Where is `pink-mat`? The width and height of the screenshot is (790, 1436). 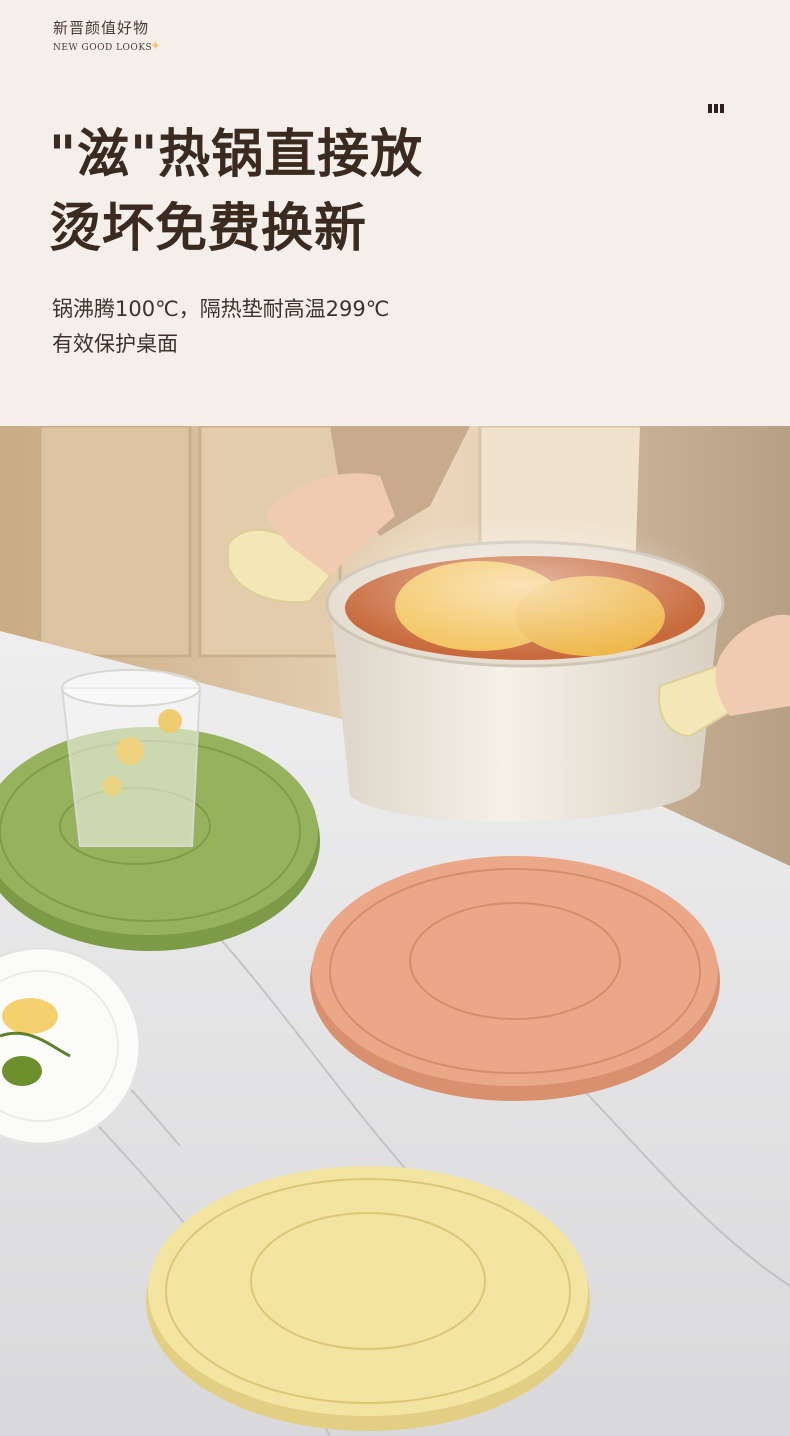 pink-mat is located at coordinates (515, 971).